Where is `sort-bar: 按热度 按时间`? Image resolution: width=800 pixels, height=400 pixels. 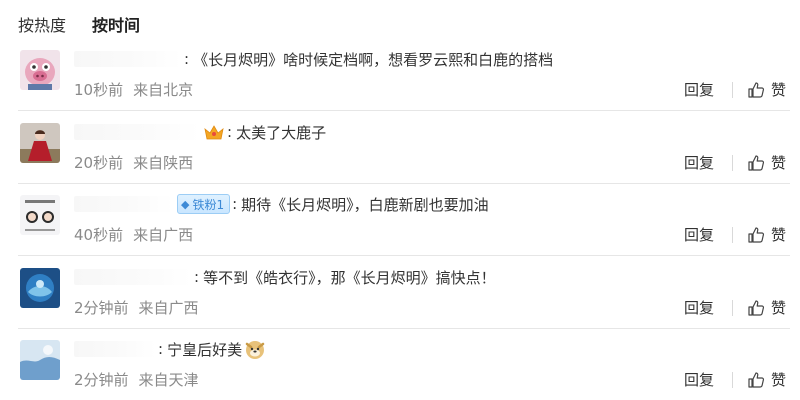
sort-bar: 按热度 按时间 is located at coordinates (79, 24).